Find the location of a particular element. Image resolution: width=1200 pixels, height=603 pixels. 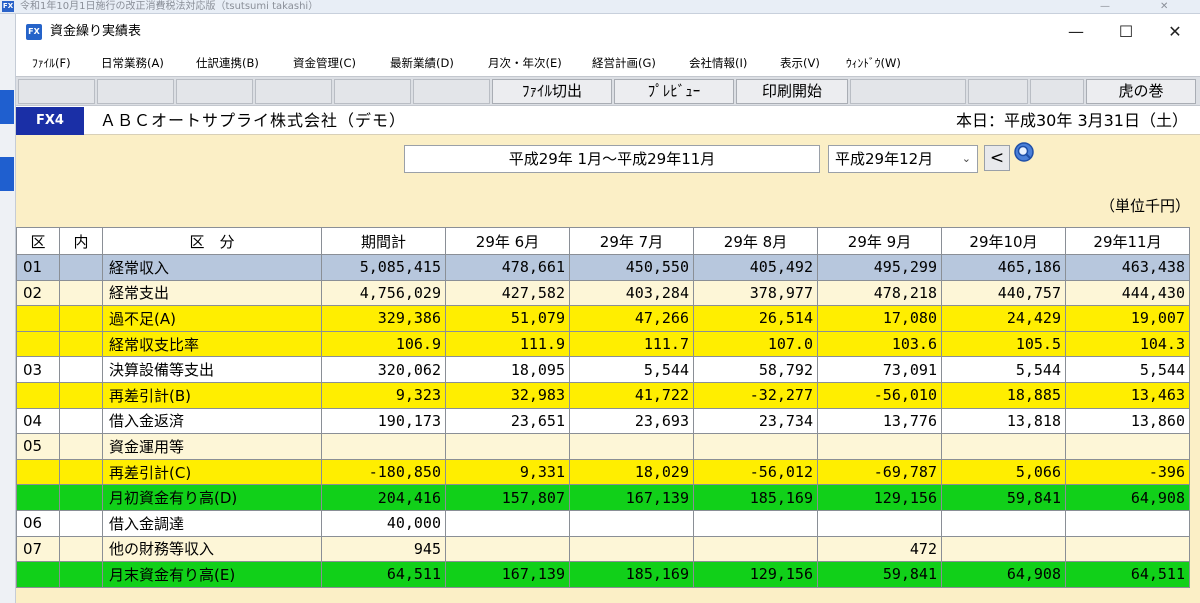

column-header: 29年 9月 is located at coordinates (879, 241).